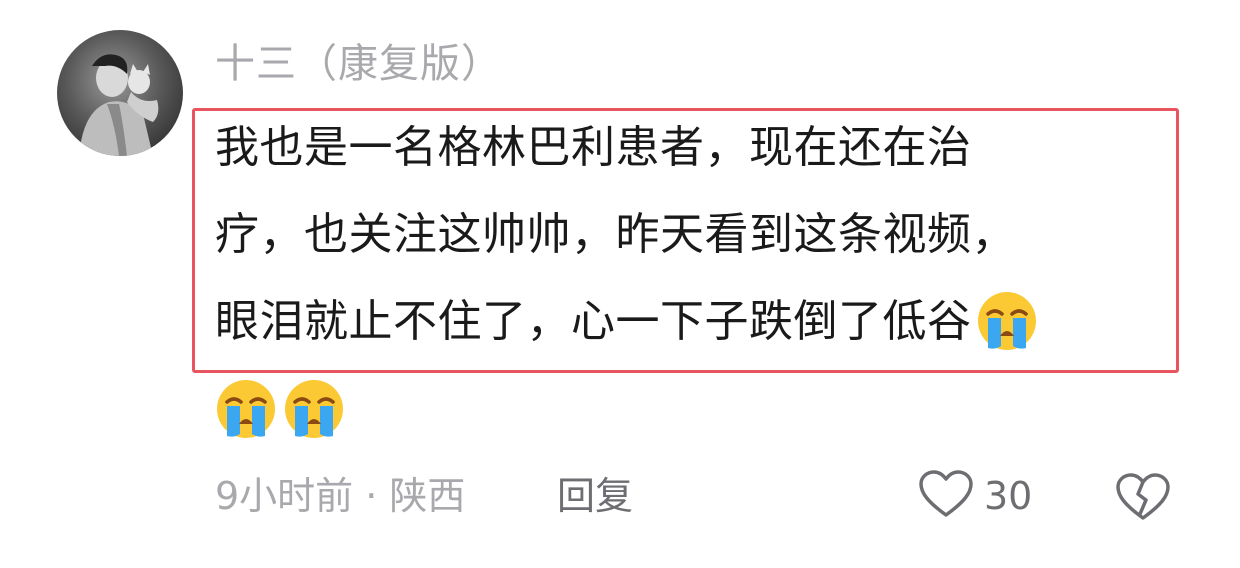 The width and height of the screenshot is (1240, 568). I want to click on reply-button: 回复, so click(595, 496).